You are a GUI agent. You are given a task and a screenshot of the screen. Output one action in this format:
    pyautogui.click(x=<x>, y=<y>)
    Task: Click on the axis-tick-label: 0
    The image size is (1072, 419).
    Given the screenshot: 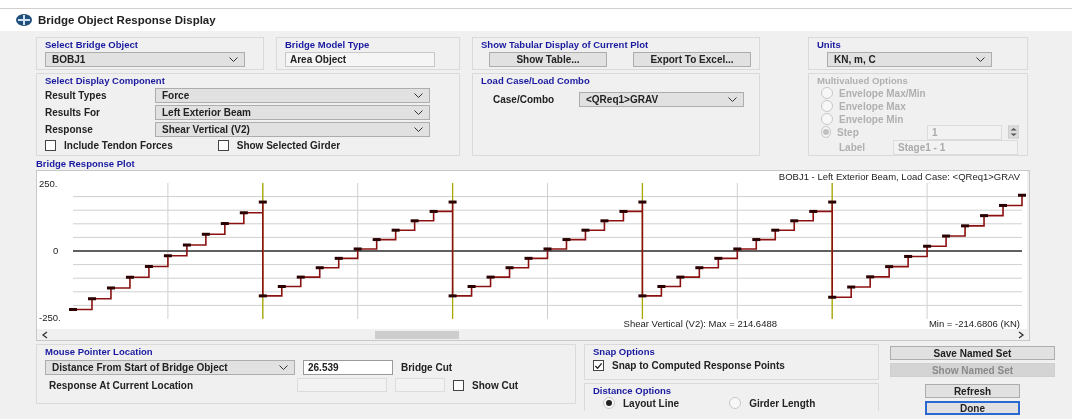 What is the action you would take?
    pyautogui.click(x=56, y=250)
    